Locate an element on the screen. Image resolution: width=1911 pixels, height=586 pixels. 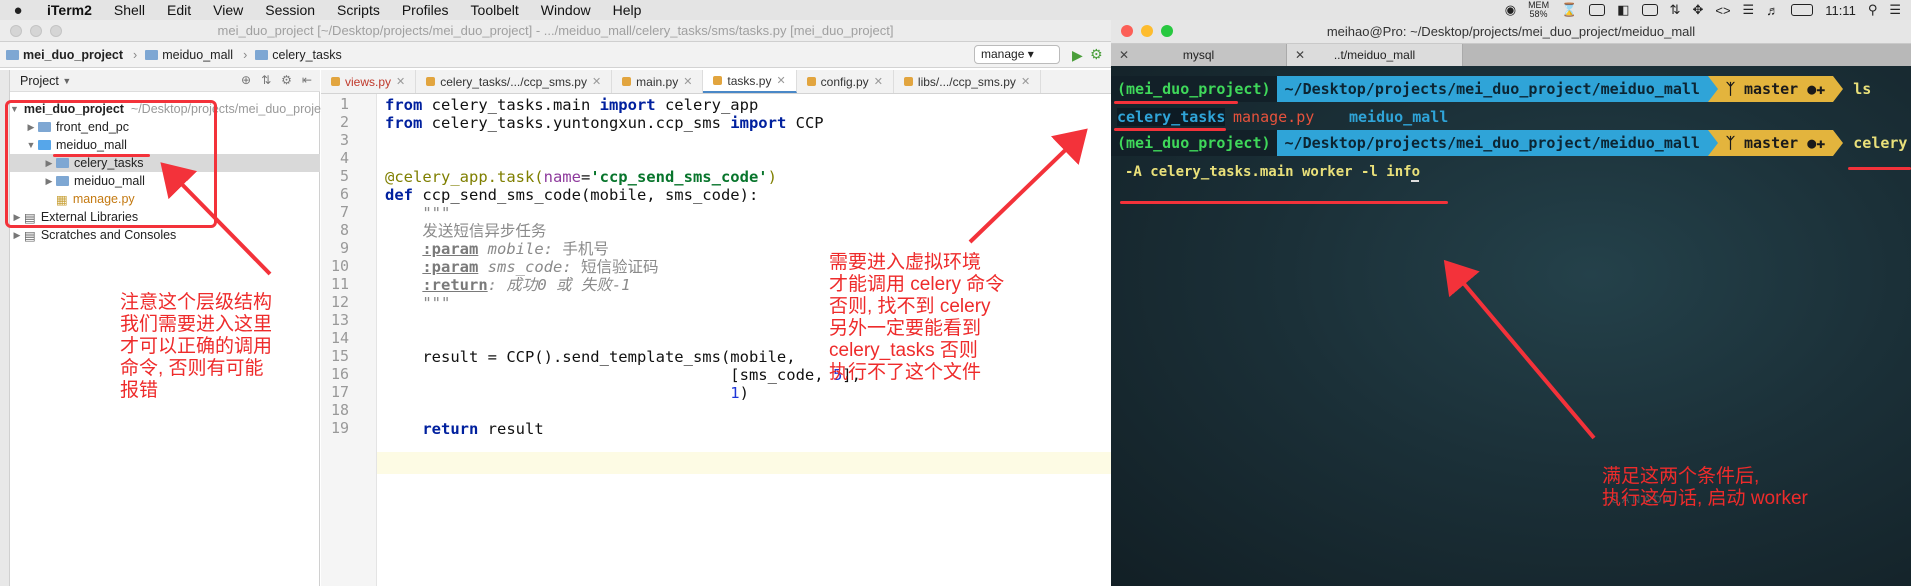
run-configuration-select: manage ▾ is located at coordinates (1017, 54).